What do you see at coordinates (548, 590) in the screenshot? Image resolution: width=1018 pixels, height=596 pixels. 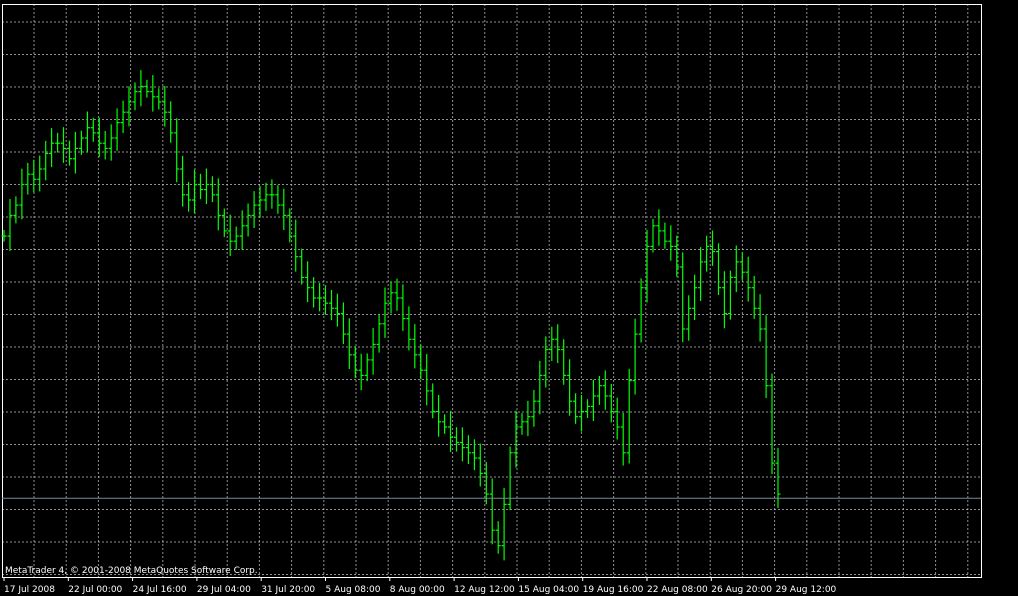 I see `x-tick-label: 15 Aug 04:00` at bounding box center [548, 590].